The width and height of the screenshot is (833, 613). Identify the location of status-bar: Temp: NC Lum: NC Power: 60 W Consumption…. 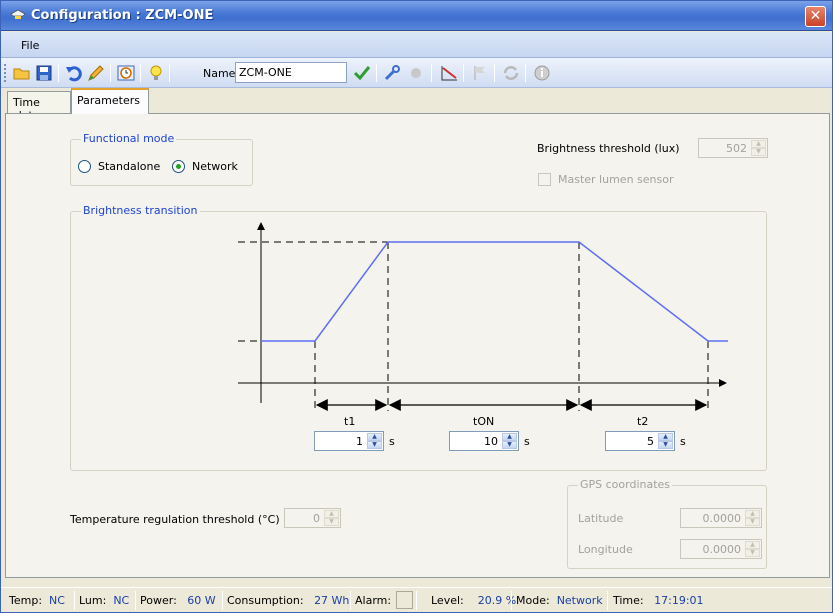
(416, 599).